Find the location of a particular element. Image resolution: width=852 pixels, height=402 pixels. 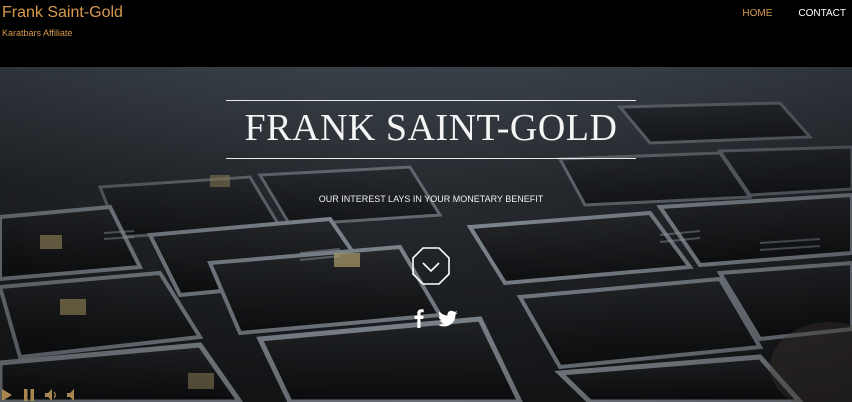

facebook-icon is located at coordinates (419, 318).